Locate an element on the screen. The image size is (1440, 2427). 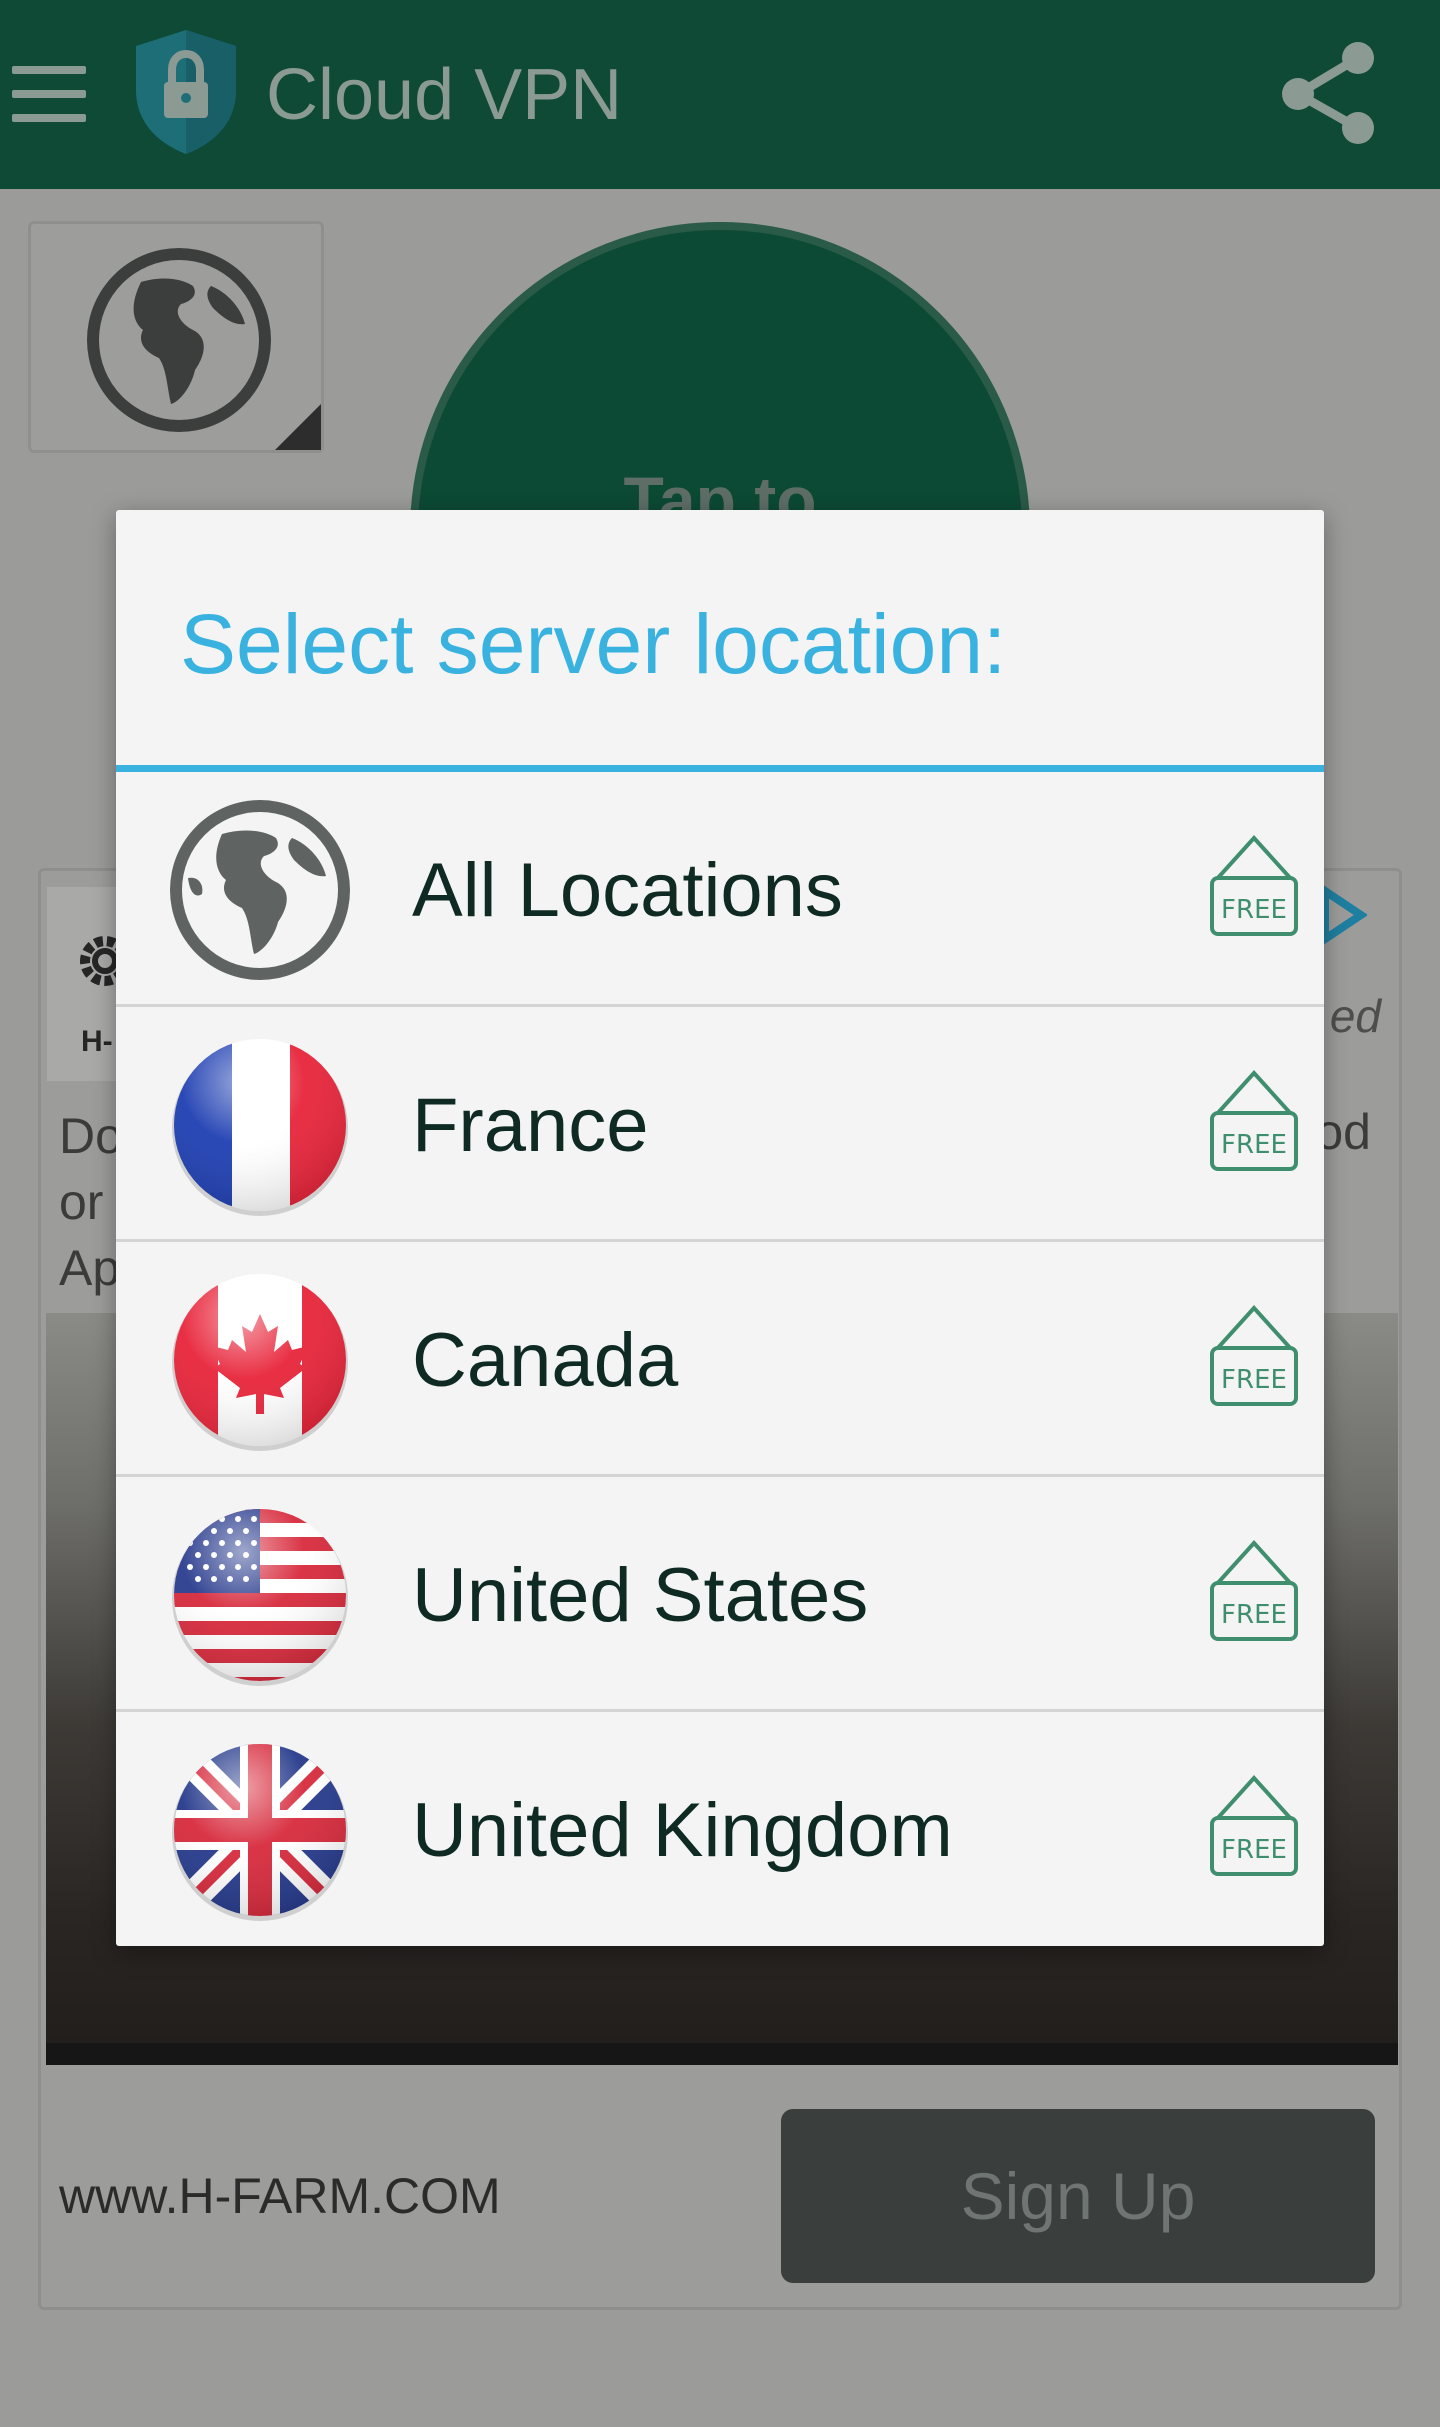
sign-up-button: Sign Up is located at coordinates (1078, 2196).